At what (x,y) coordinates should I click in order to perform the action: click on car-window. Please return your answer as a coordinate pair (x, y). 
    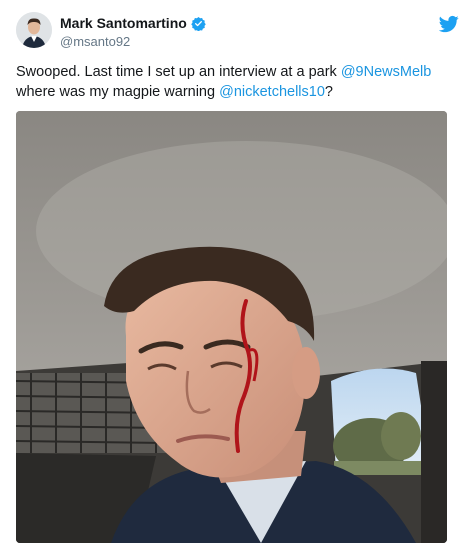
    Looking at the image, I should click on (381, 421).